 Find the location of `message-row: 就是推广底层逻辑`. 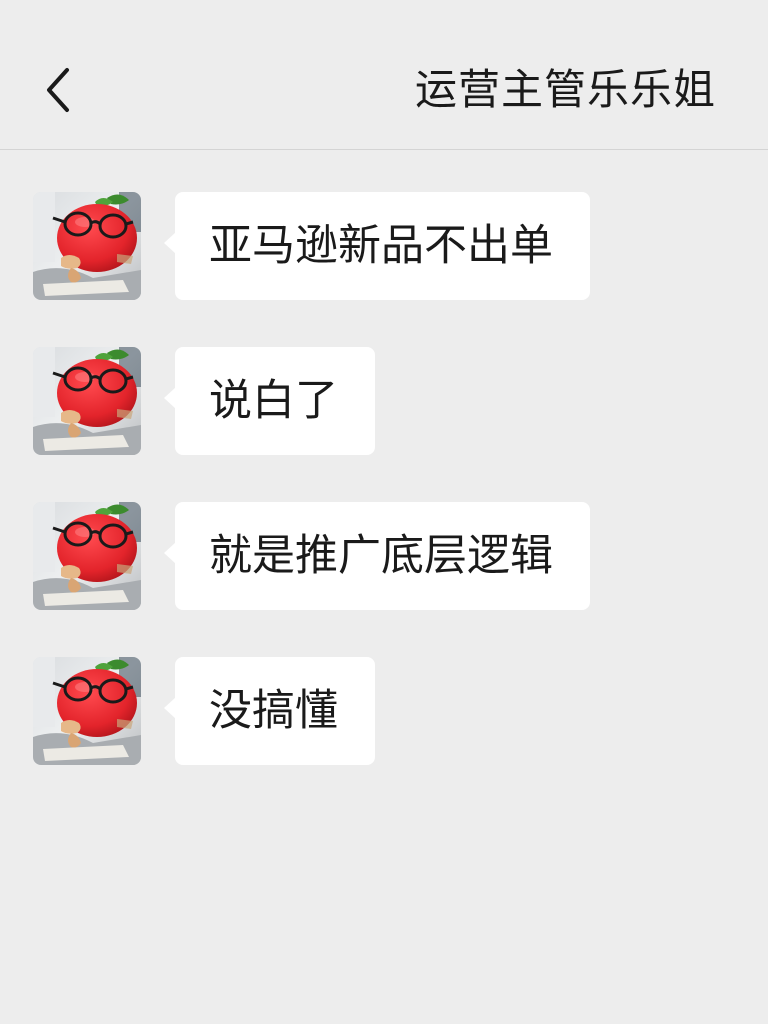

message-row: 就是推广底层逻辑 is located at coordinates (311, 556).